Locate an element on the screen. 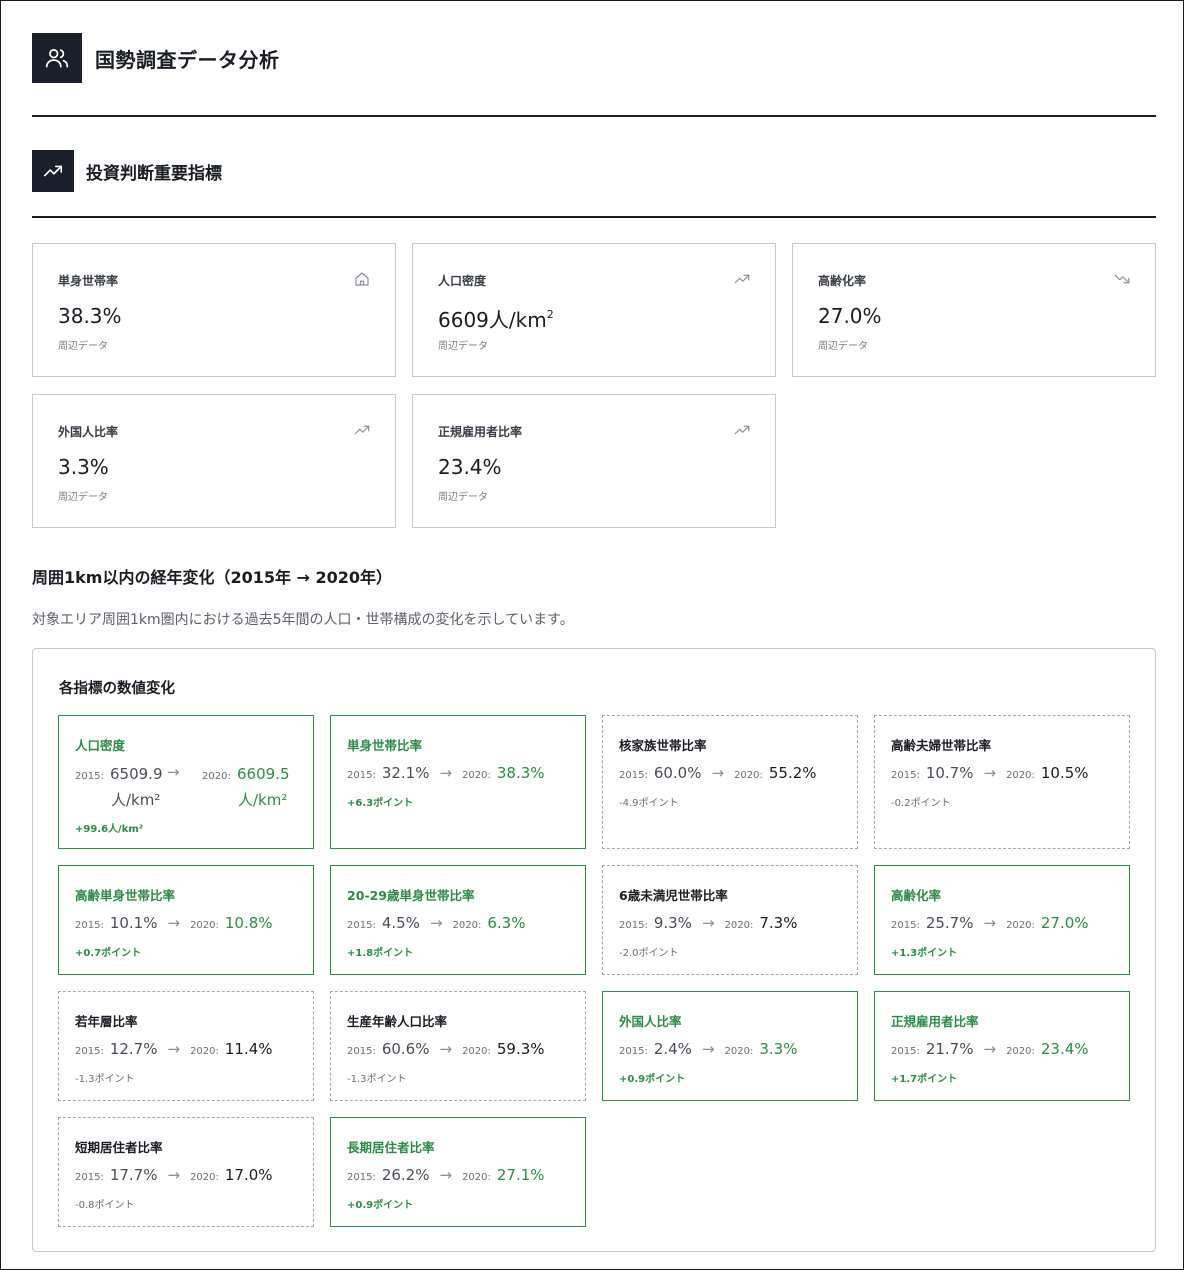 This screenshot has height=1270, width=1184. users-icon is located at coordinates (57, 58).